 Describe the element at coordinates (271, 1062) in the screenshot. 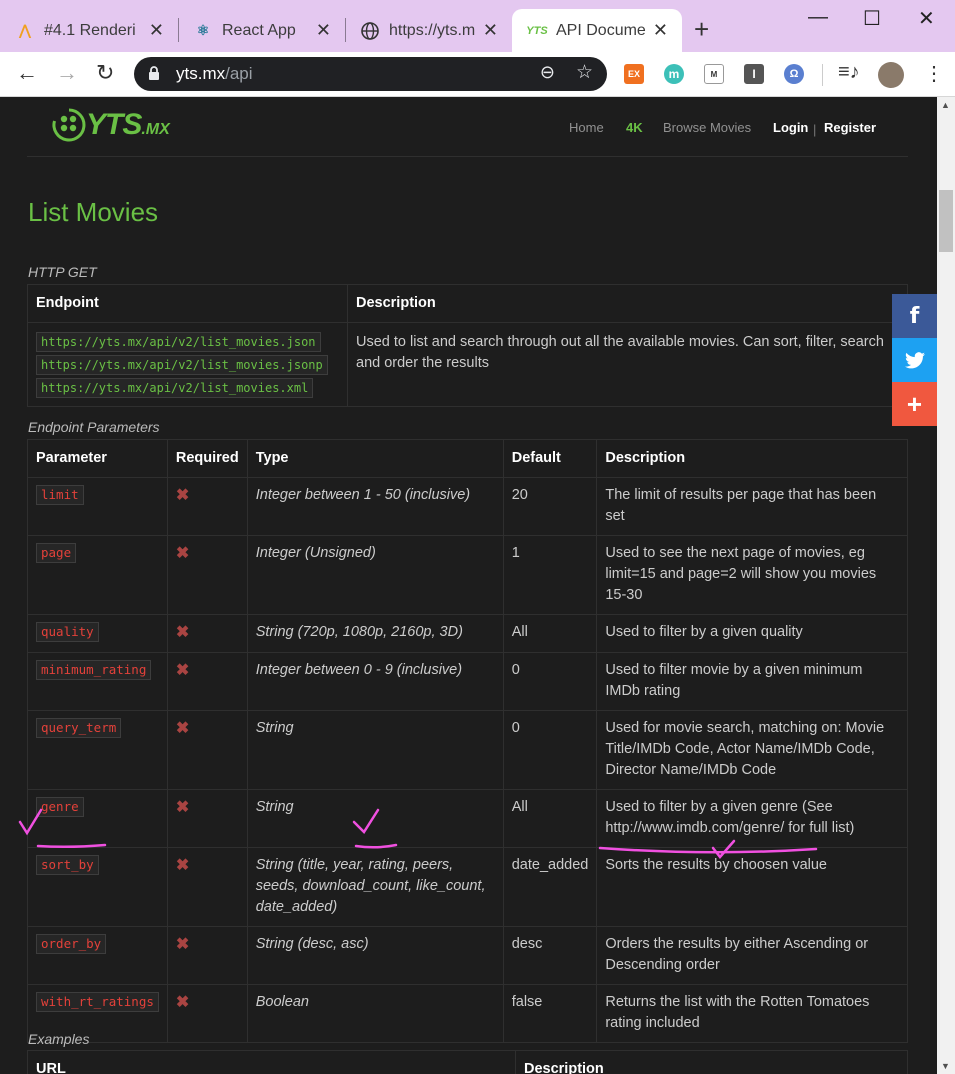

I see `column-header: URL` at that location.